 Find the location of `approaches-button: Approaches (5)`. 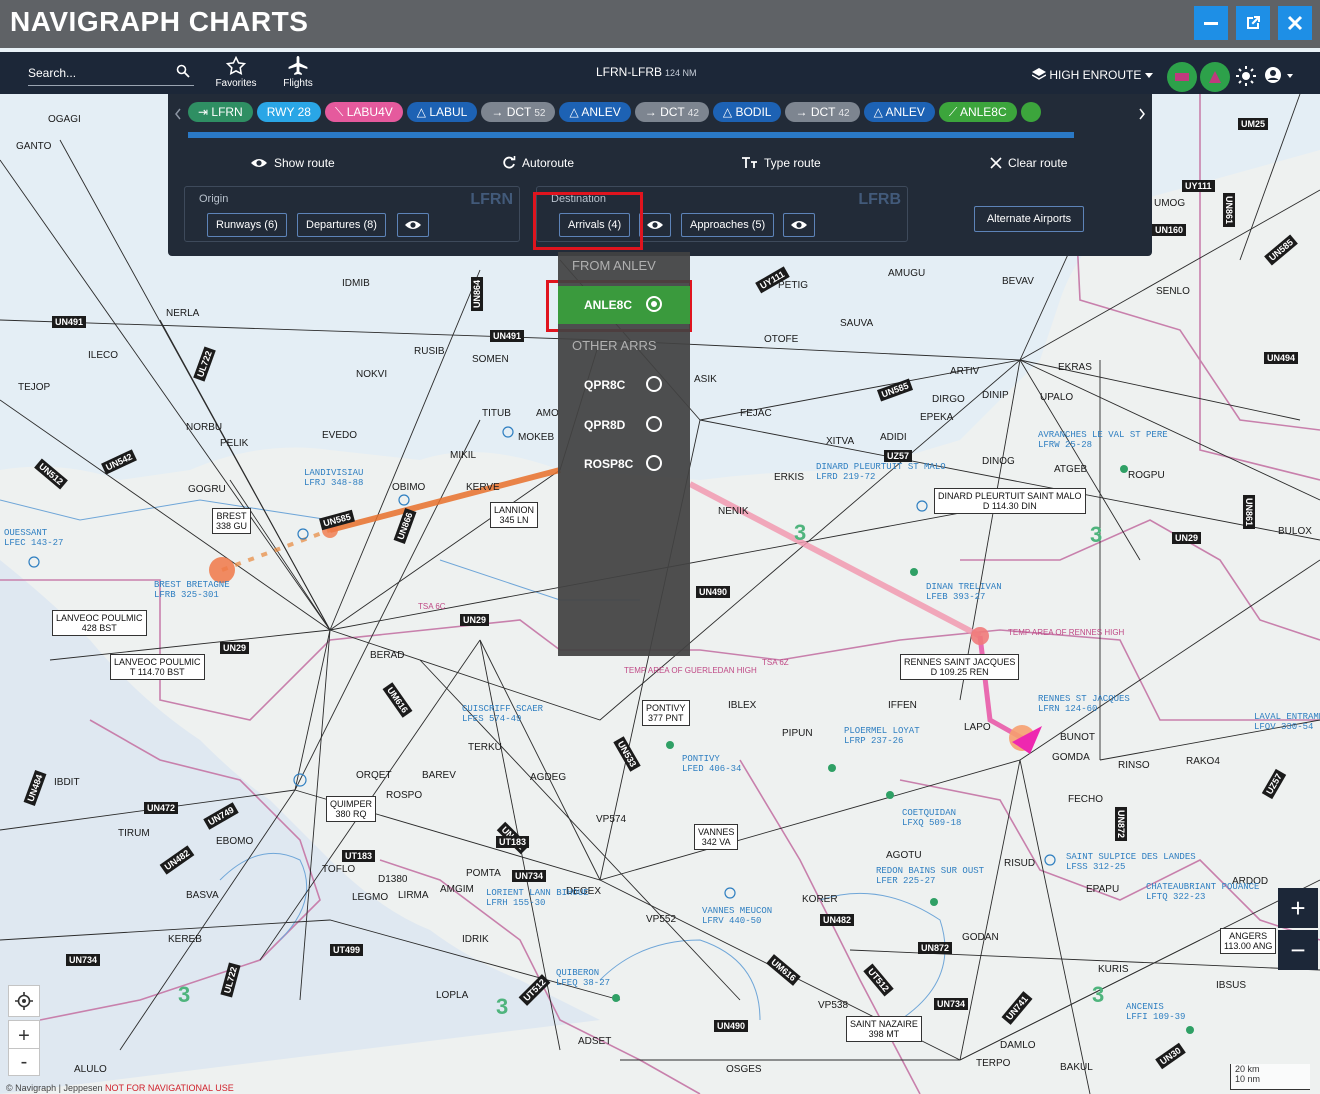

approaches-button: Approaches (5) is located at coordinates (728, 225).